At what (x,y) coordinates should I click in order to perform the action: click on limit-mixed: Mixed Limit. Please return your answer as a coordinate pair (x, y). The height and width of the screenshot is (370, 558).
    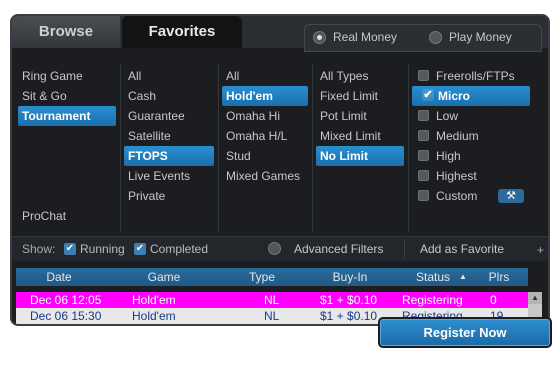
    Looking at the image, I should click on (350, 136).